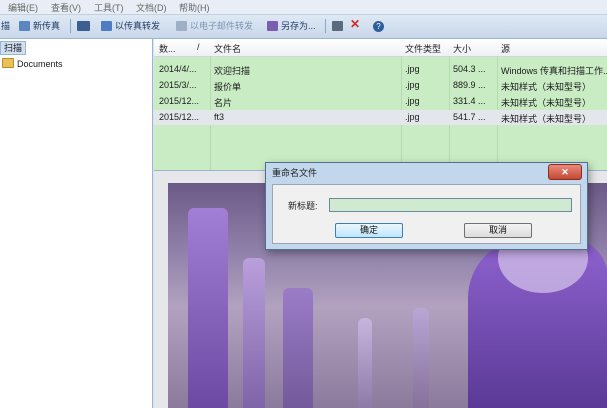 Image resolution: width=607 pixels, height=408 pixels. What do you see at coordinates (272, 26) in the screenshot?
I see `save-icon` at bounding box center [272, 26].